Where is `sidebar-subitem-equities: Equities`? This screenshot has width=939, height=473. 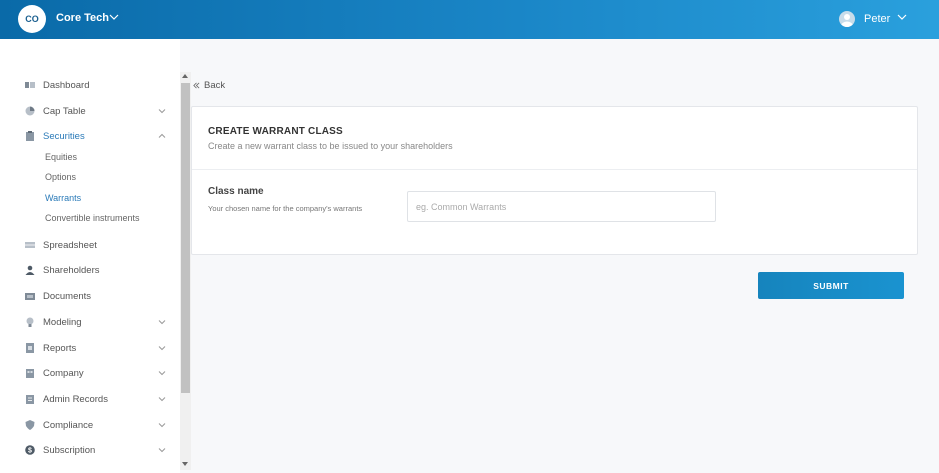
sidebar-subitem-equities: Equities is located at coordinates (61, 157).